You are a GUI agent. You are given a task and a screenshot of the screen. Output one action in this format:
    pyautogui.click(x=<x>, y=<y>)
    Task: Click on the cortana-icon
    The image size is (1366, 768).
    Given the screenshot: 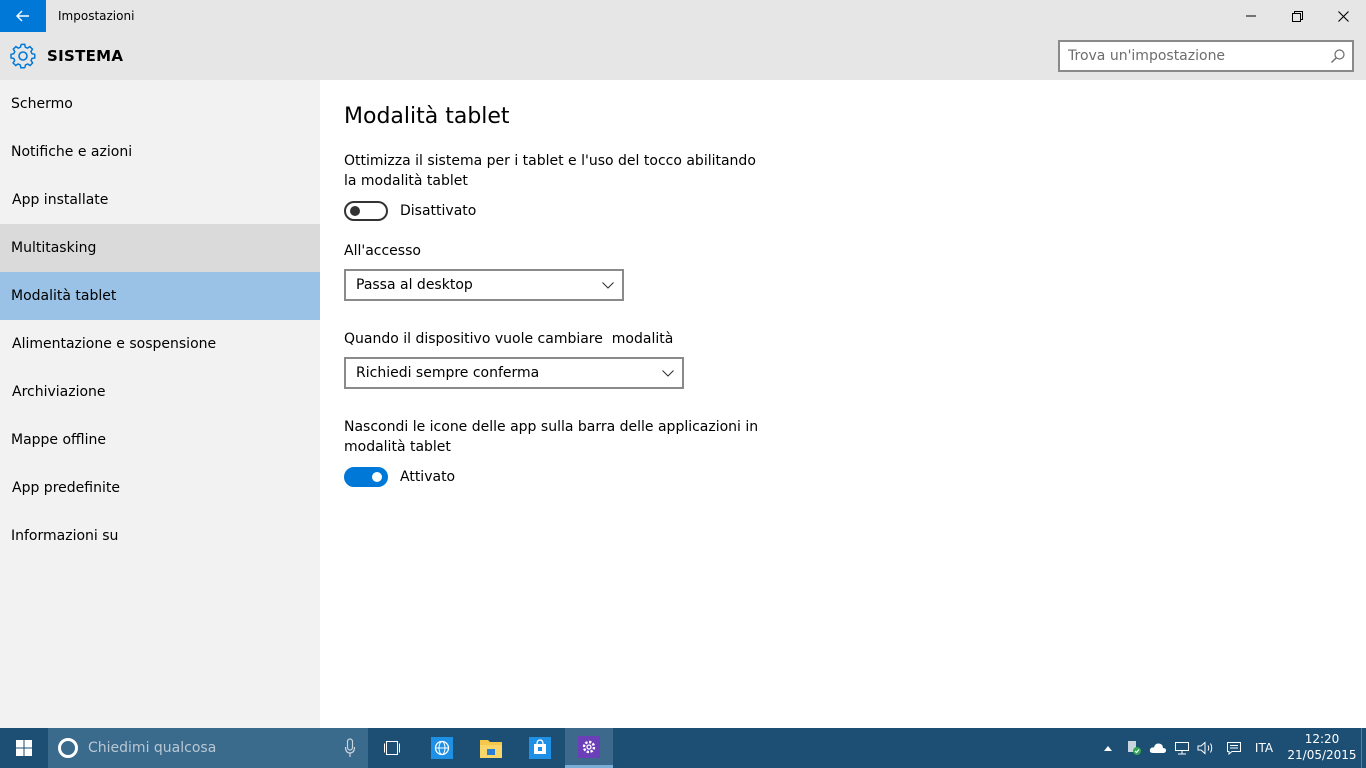 What is the action you would take?
    pyautogui.click(x=68, y=748)
    